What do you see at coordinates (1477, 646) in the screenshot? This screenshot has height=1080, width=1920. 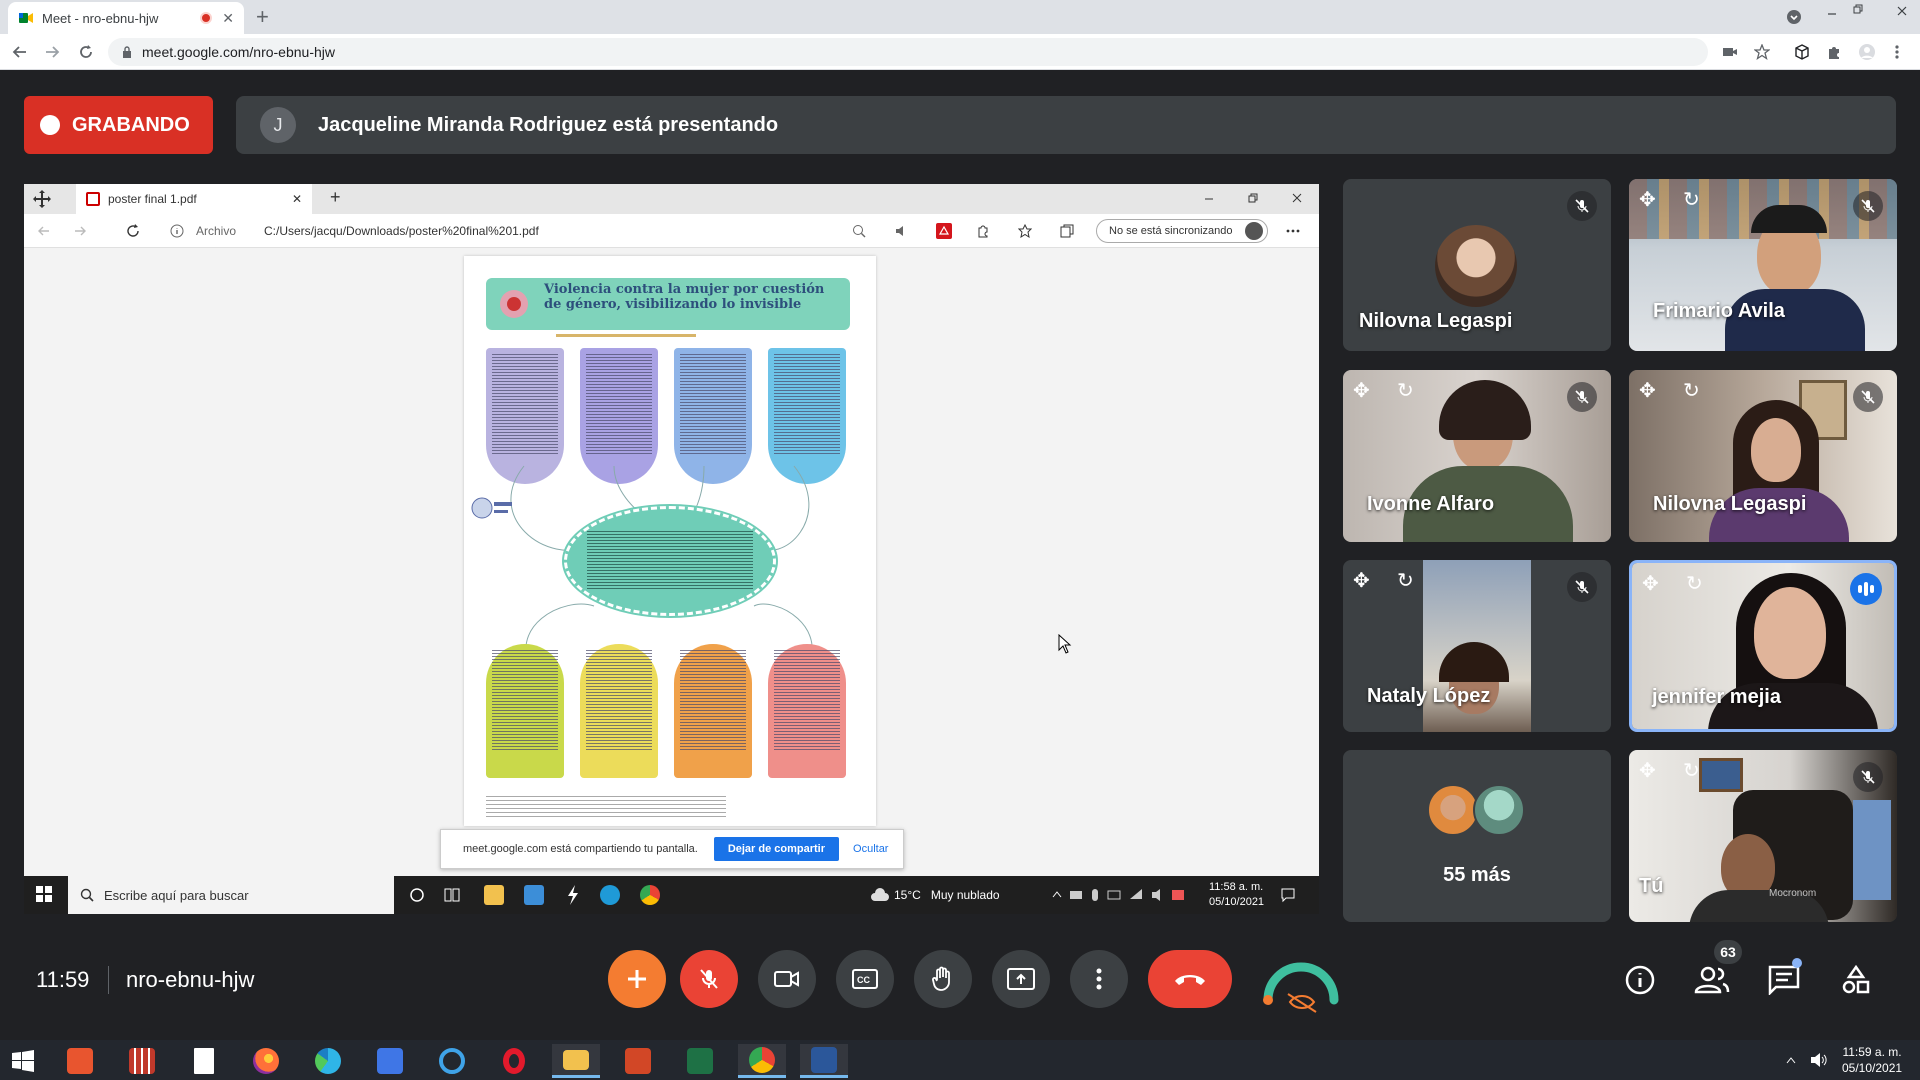 I see `participant-tile: ✥ ↻ Nataly López` at bounding box center [1477, 646].